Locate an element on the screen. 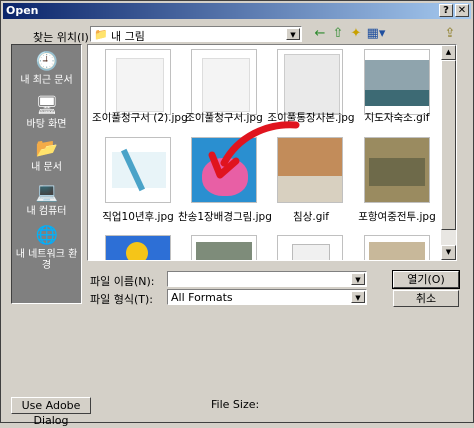 The width and height of the screenshot is (474, 428). filetype-dropdown: All Formats ▼ is located at coordinates (267, 297).